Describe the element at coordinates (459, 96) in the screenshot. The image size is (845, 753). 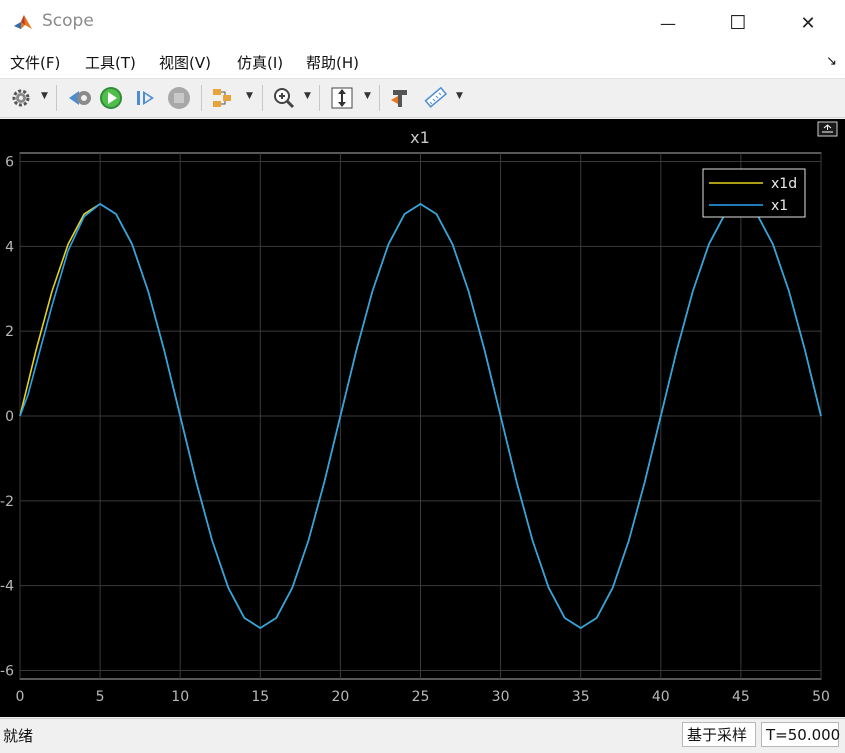
I see `measurements-dropdown-icon: ▼` at that location.